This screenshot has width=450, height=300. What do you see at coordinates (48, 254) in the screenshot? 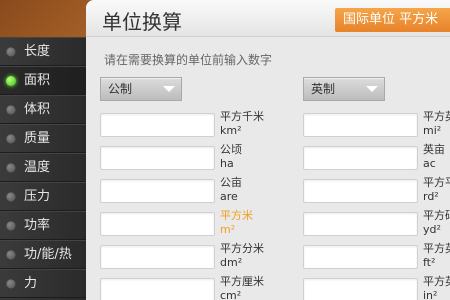
I see `sidebar-item-label: 功/能/热` at bounding box center [48, 254].